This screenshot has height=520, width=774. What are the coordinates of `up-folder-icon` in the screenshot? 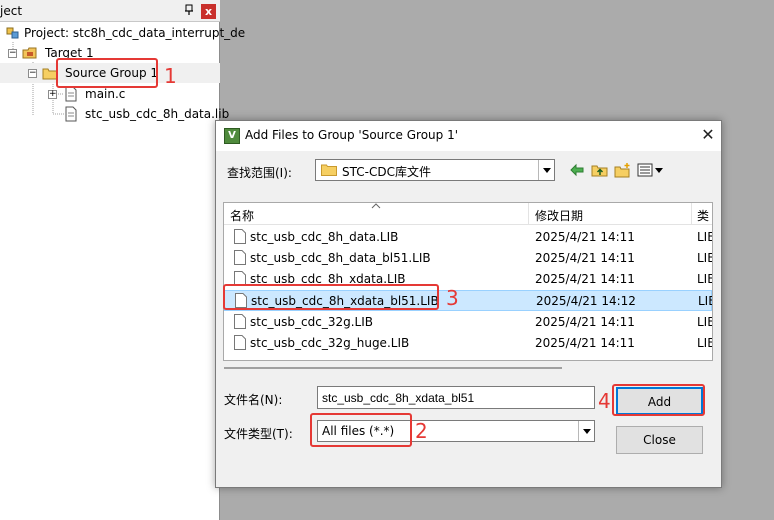 It's located at (600, 170).